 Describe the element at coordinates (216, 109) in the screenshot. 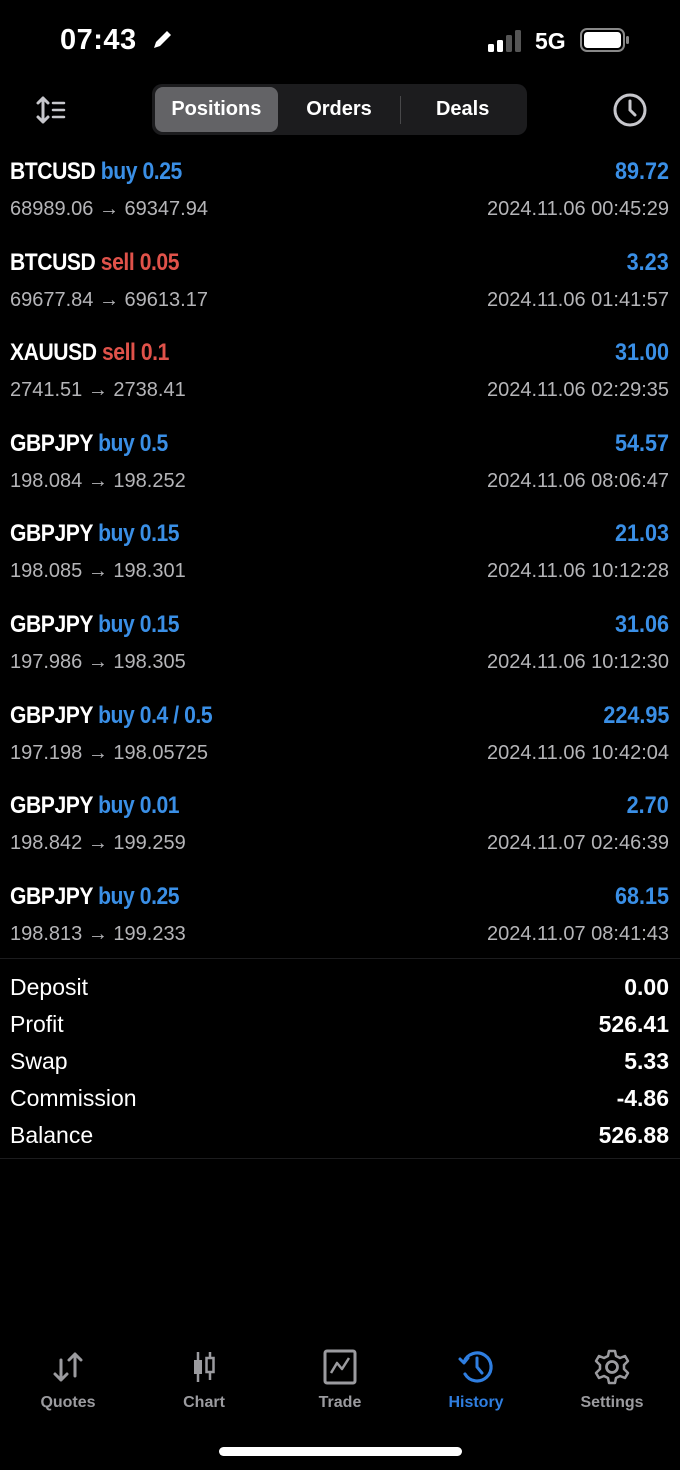

I see `tab-positions: Positions` at that location.